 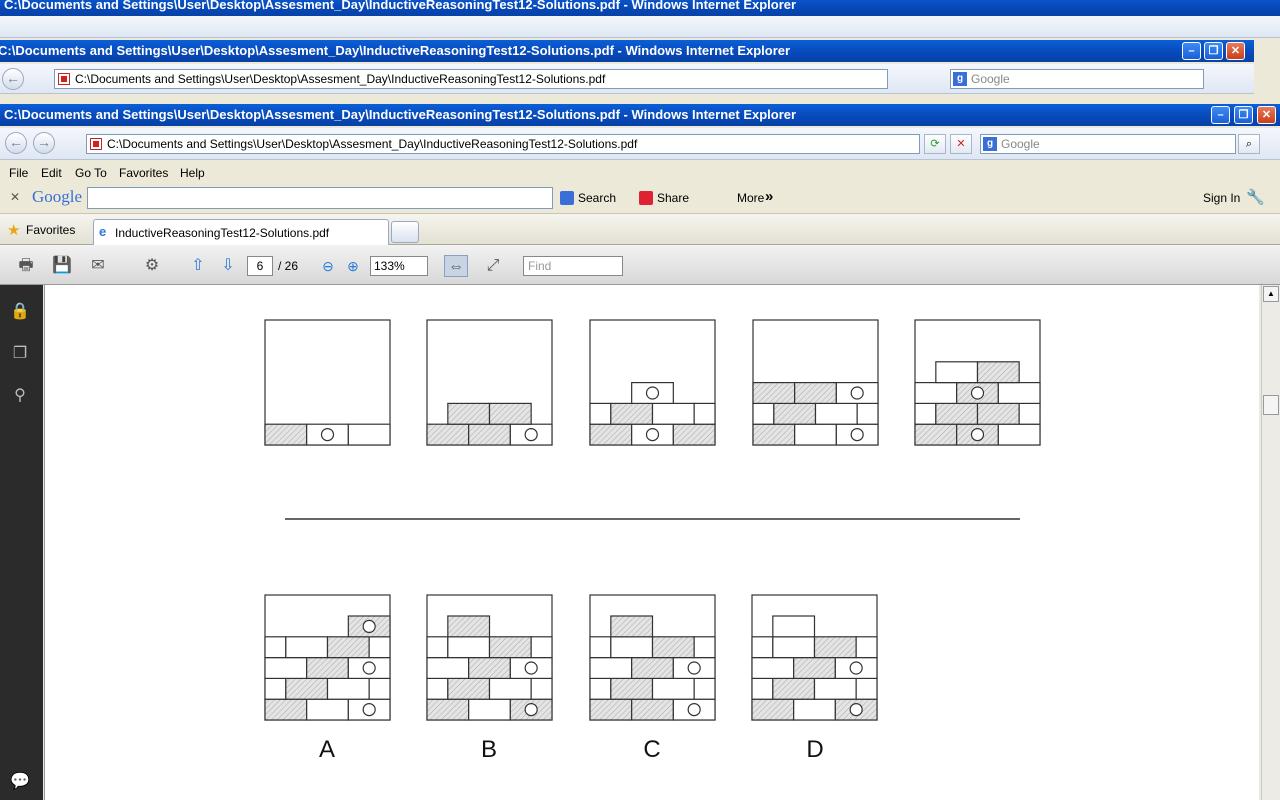 What do you see at coordinates (57, 196) in the screenshot?
I see `google-logo: Google` at bounding box center [57, 196].